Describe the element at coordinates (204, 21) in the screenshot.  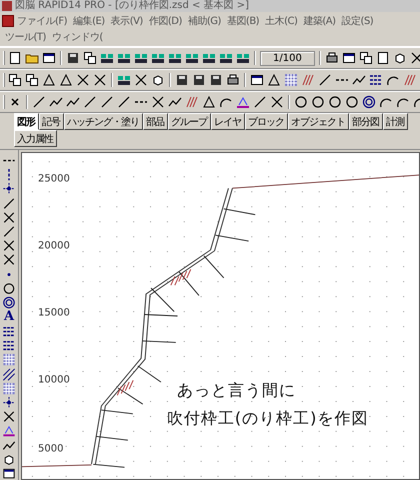
I see `menu-item: 補助(G)` at that location.